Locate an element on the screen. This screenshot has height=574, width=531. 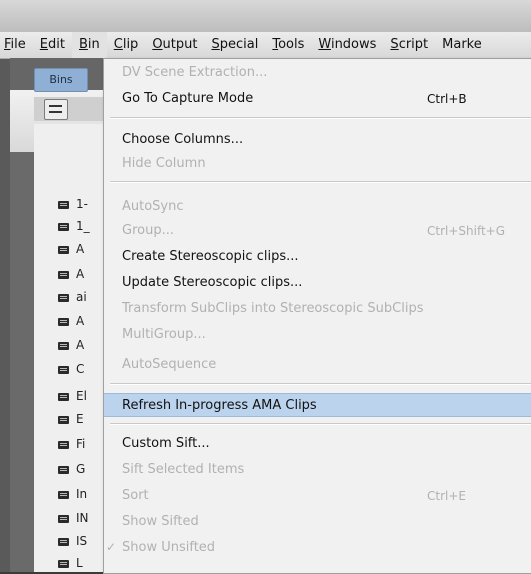
bin-row: IS is located at coordinates (70, 542).